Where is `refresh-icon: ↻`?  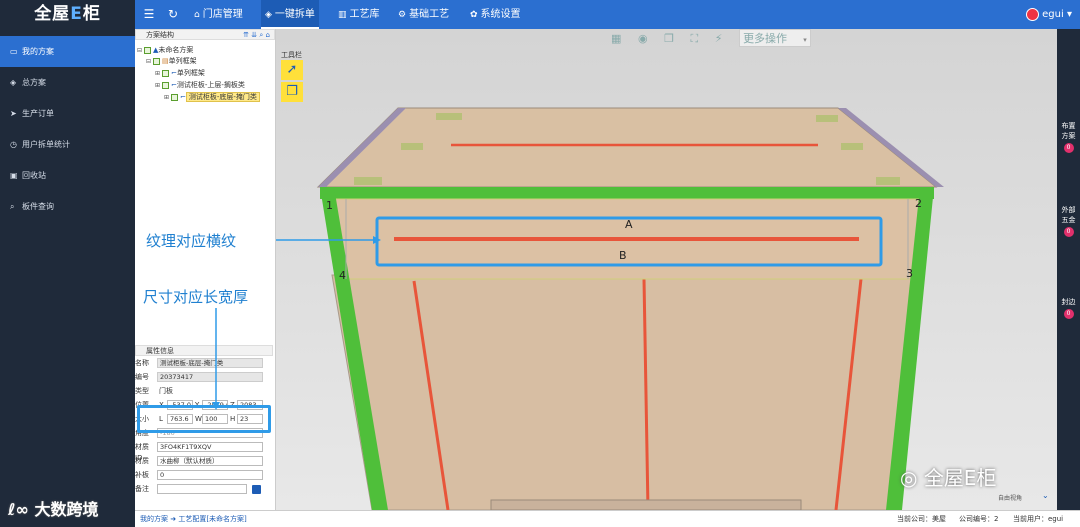 refresh-icon: ↻ is located at coordinates (173, 14).